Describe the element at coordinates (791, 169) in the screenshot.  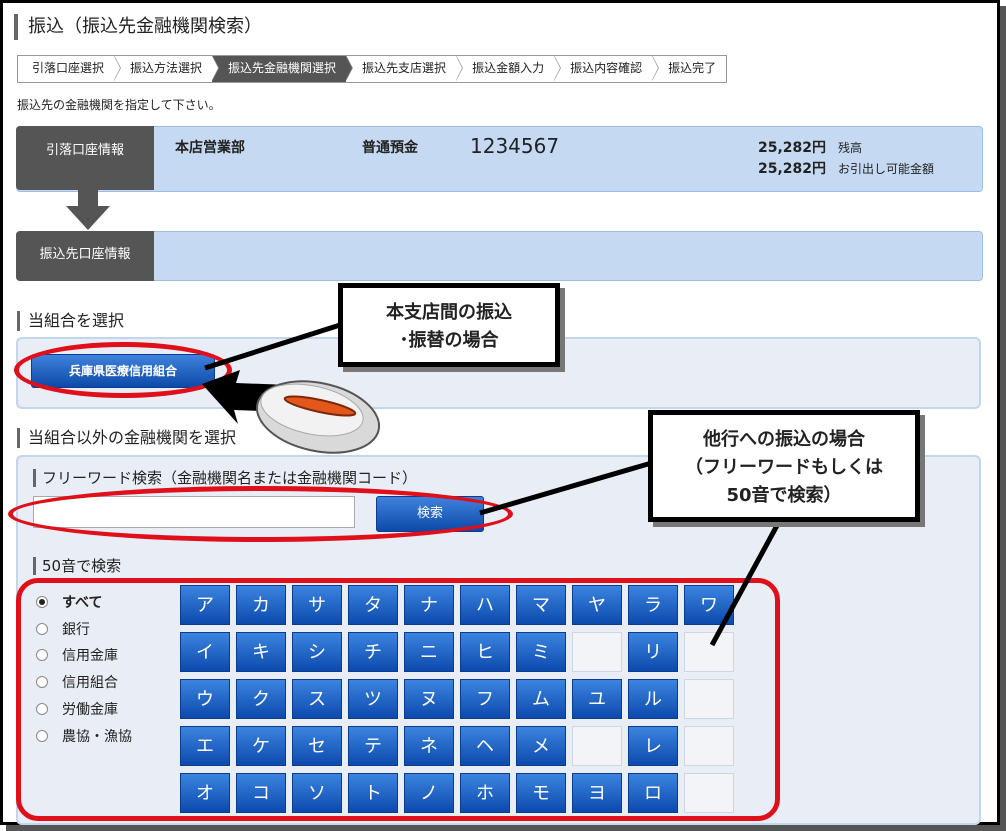
I see `available-amount: 25,282円` at that location.